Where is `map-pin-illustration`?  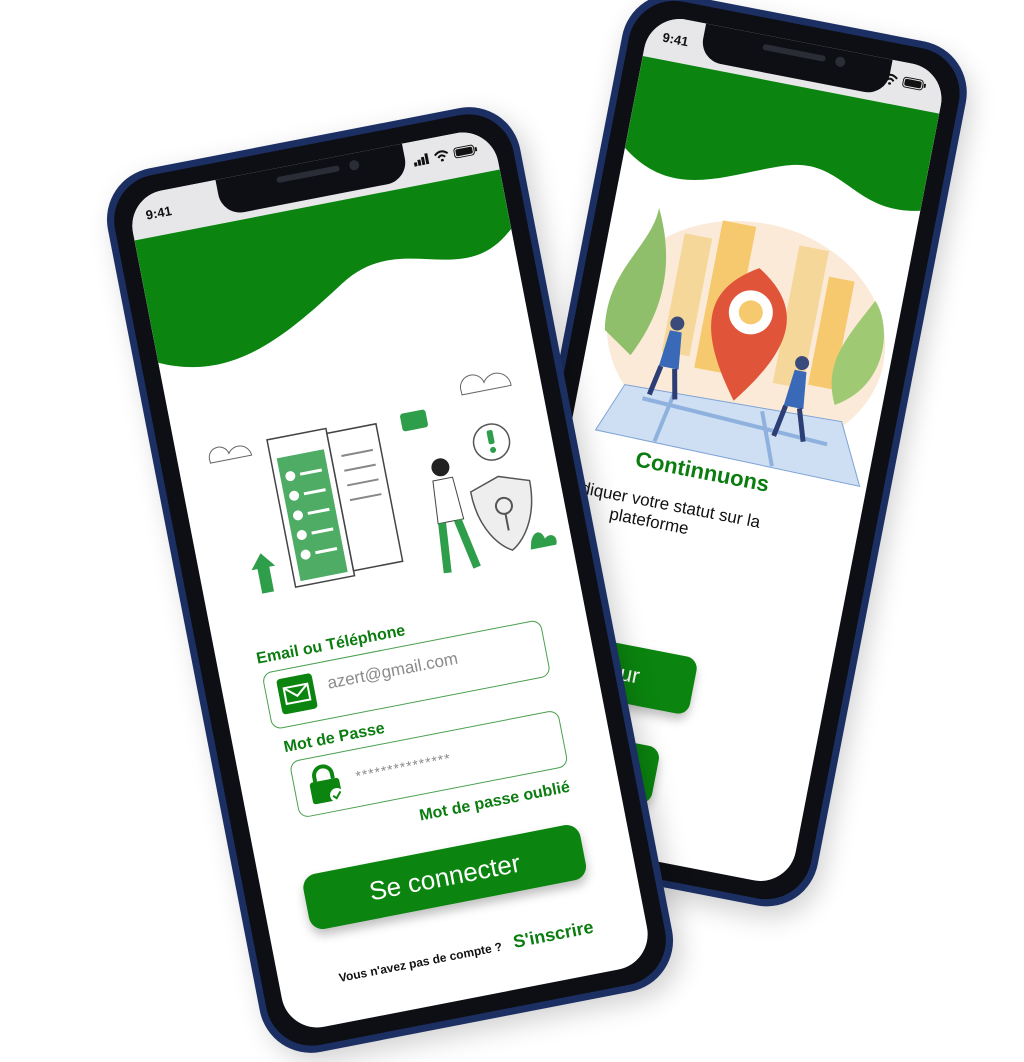
map-pin-illustration is located at coordinates (740, 347).